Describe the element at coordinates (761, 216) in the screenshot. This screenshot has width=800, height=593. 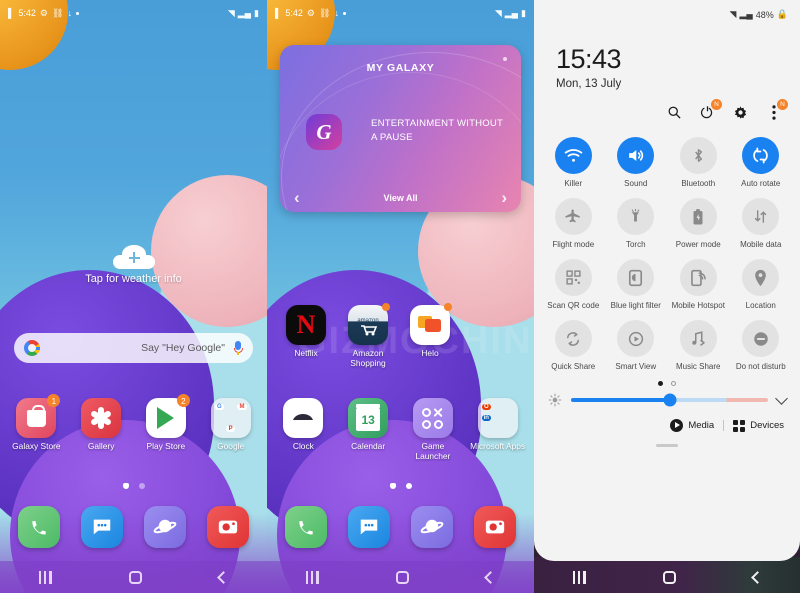
I see `mobile-data-icon` at that location.